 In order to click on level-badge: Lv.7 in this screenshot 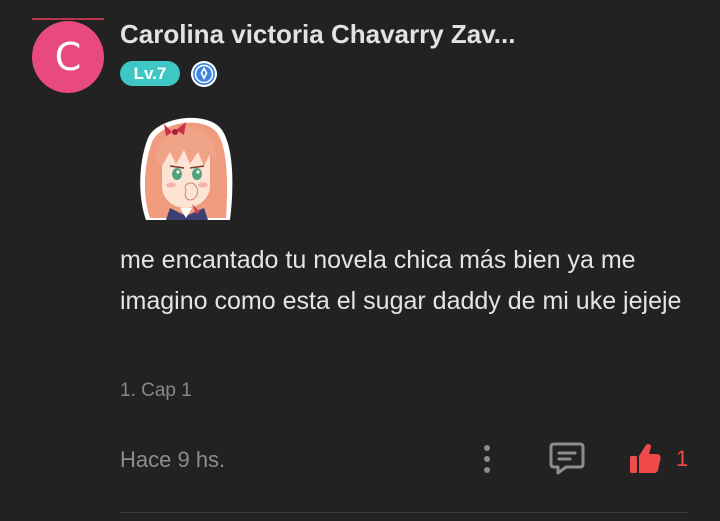, I will do `click(150, 73)`.